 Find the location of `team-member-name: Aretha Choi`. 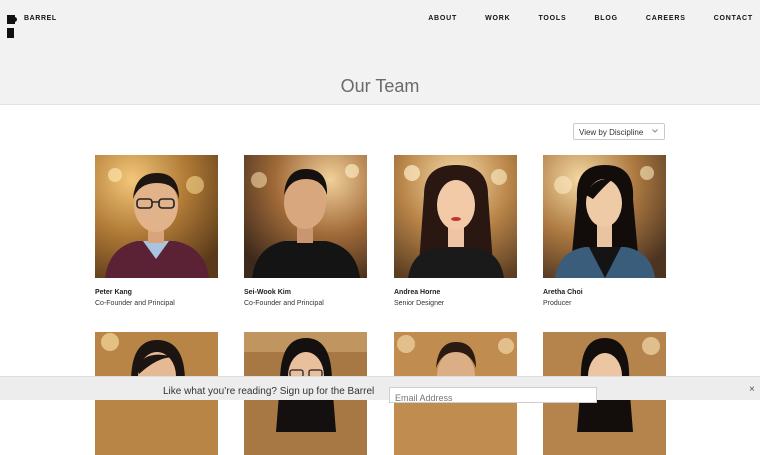

team-member-name: Aretha Choi is located at coordinates (604, 292).